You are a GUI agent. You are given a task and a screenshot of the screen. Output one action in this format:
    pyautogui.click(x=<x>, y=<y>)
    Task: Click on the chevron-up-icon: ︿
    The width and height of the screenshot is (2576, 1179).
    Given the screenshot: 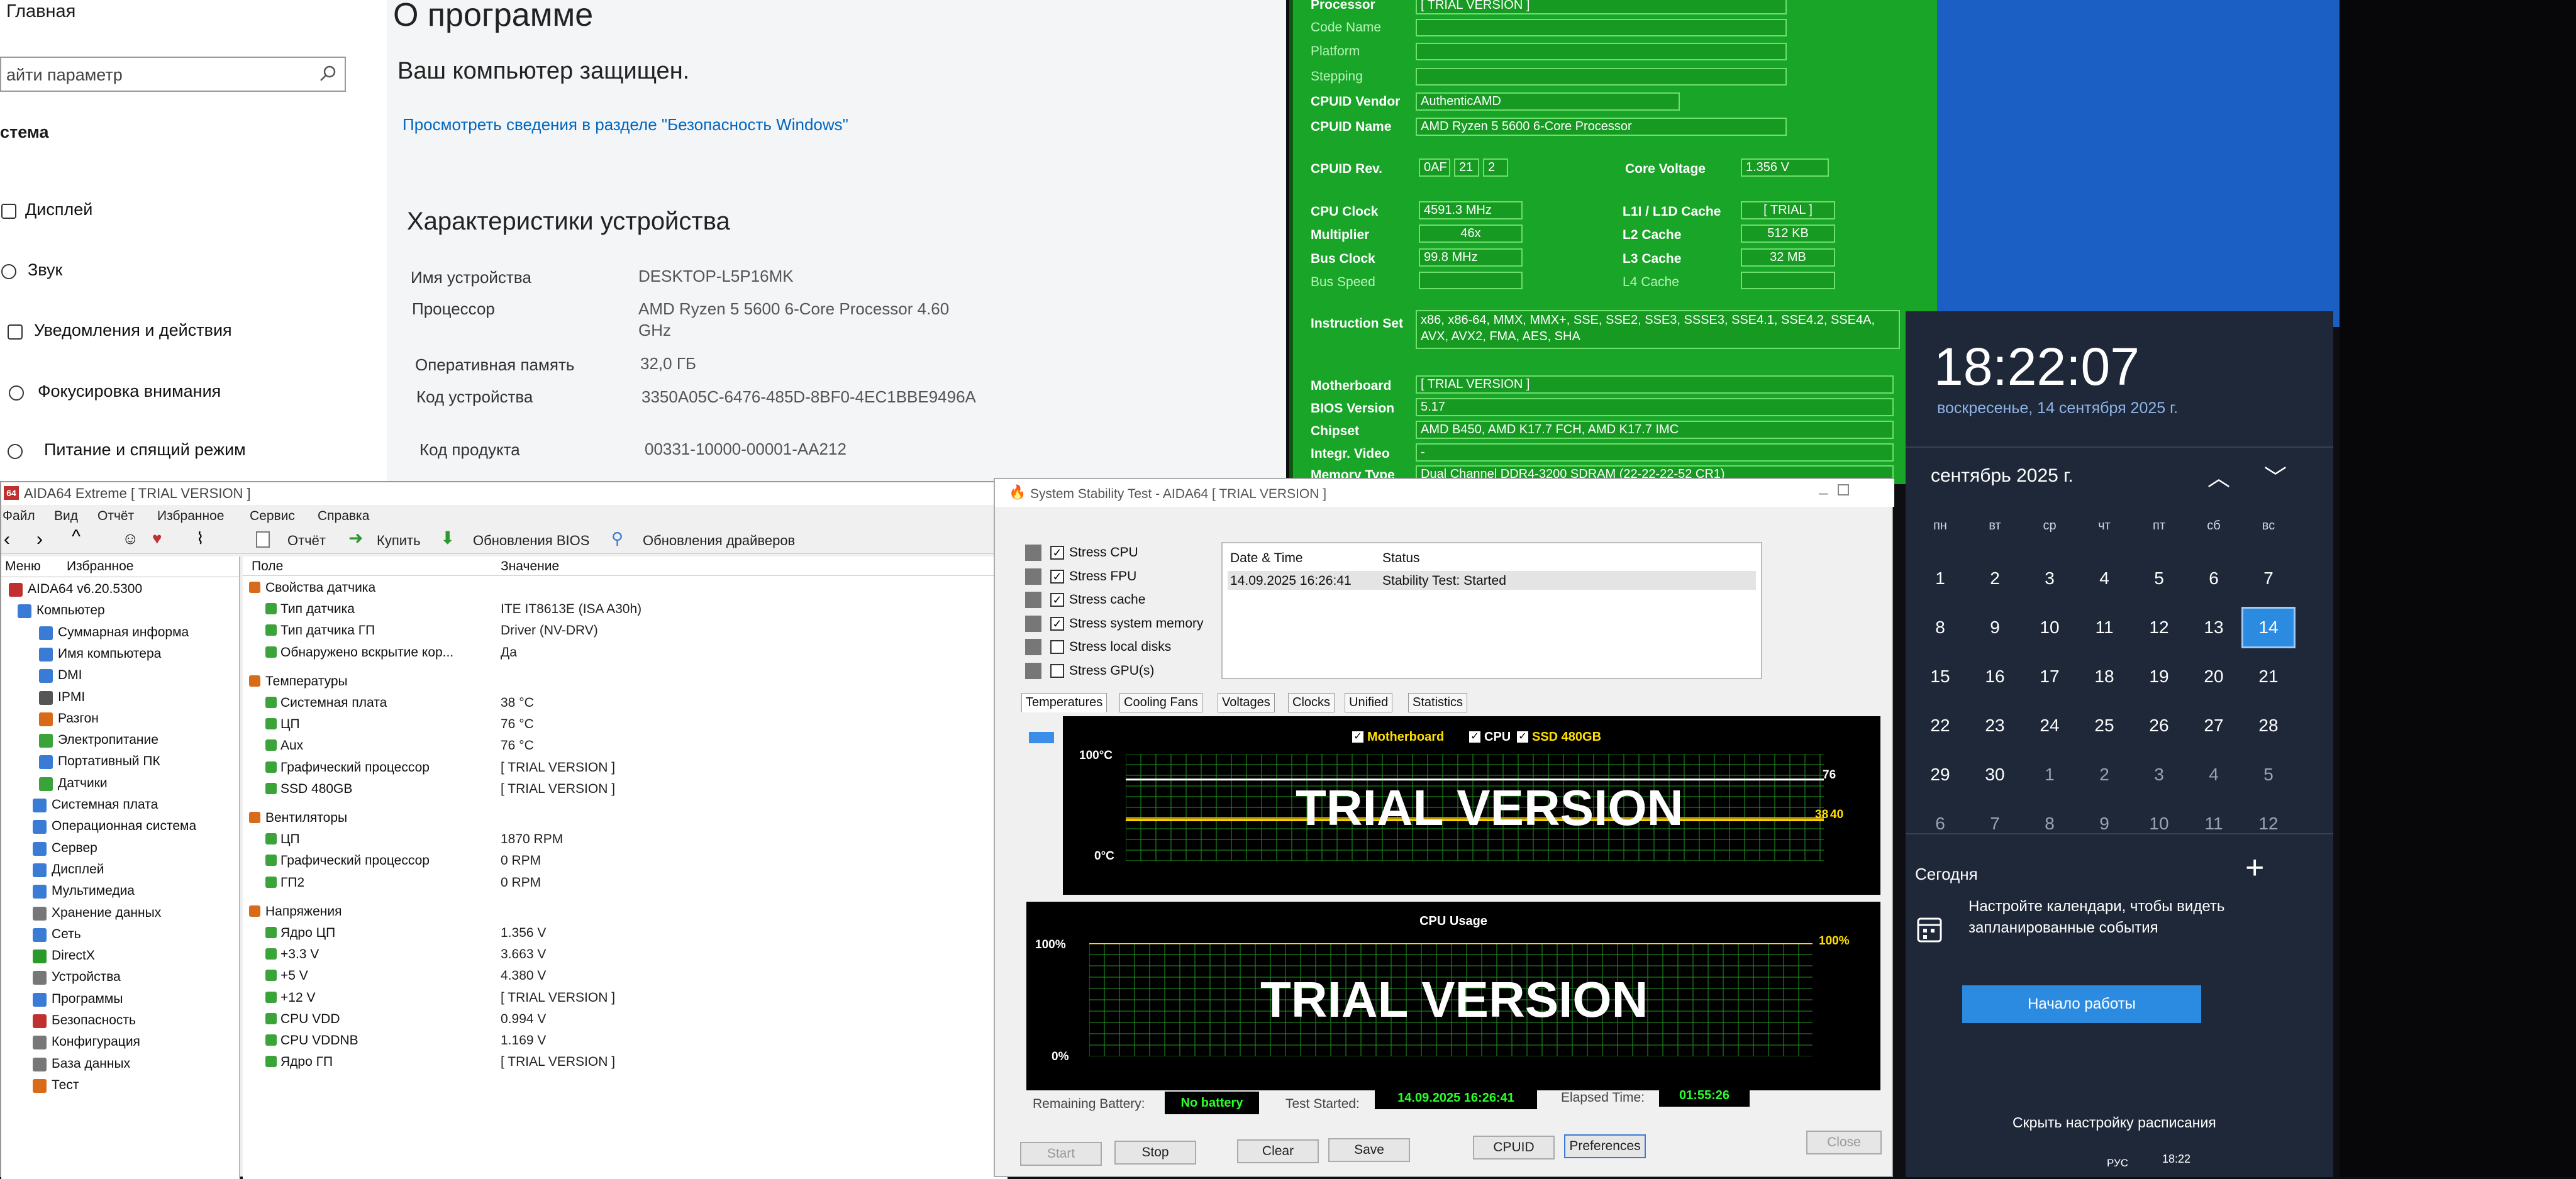 What is the action you would take?
    pyautogui.click(x=2218, y=476)
    